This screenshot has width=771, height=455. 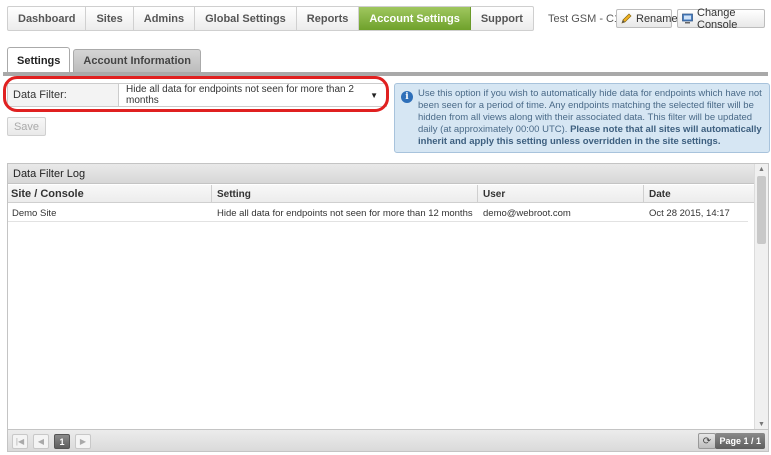 I want to click on rename-label: Rename, so click(x=657, y=18).